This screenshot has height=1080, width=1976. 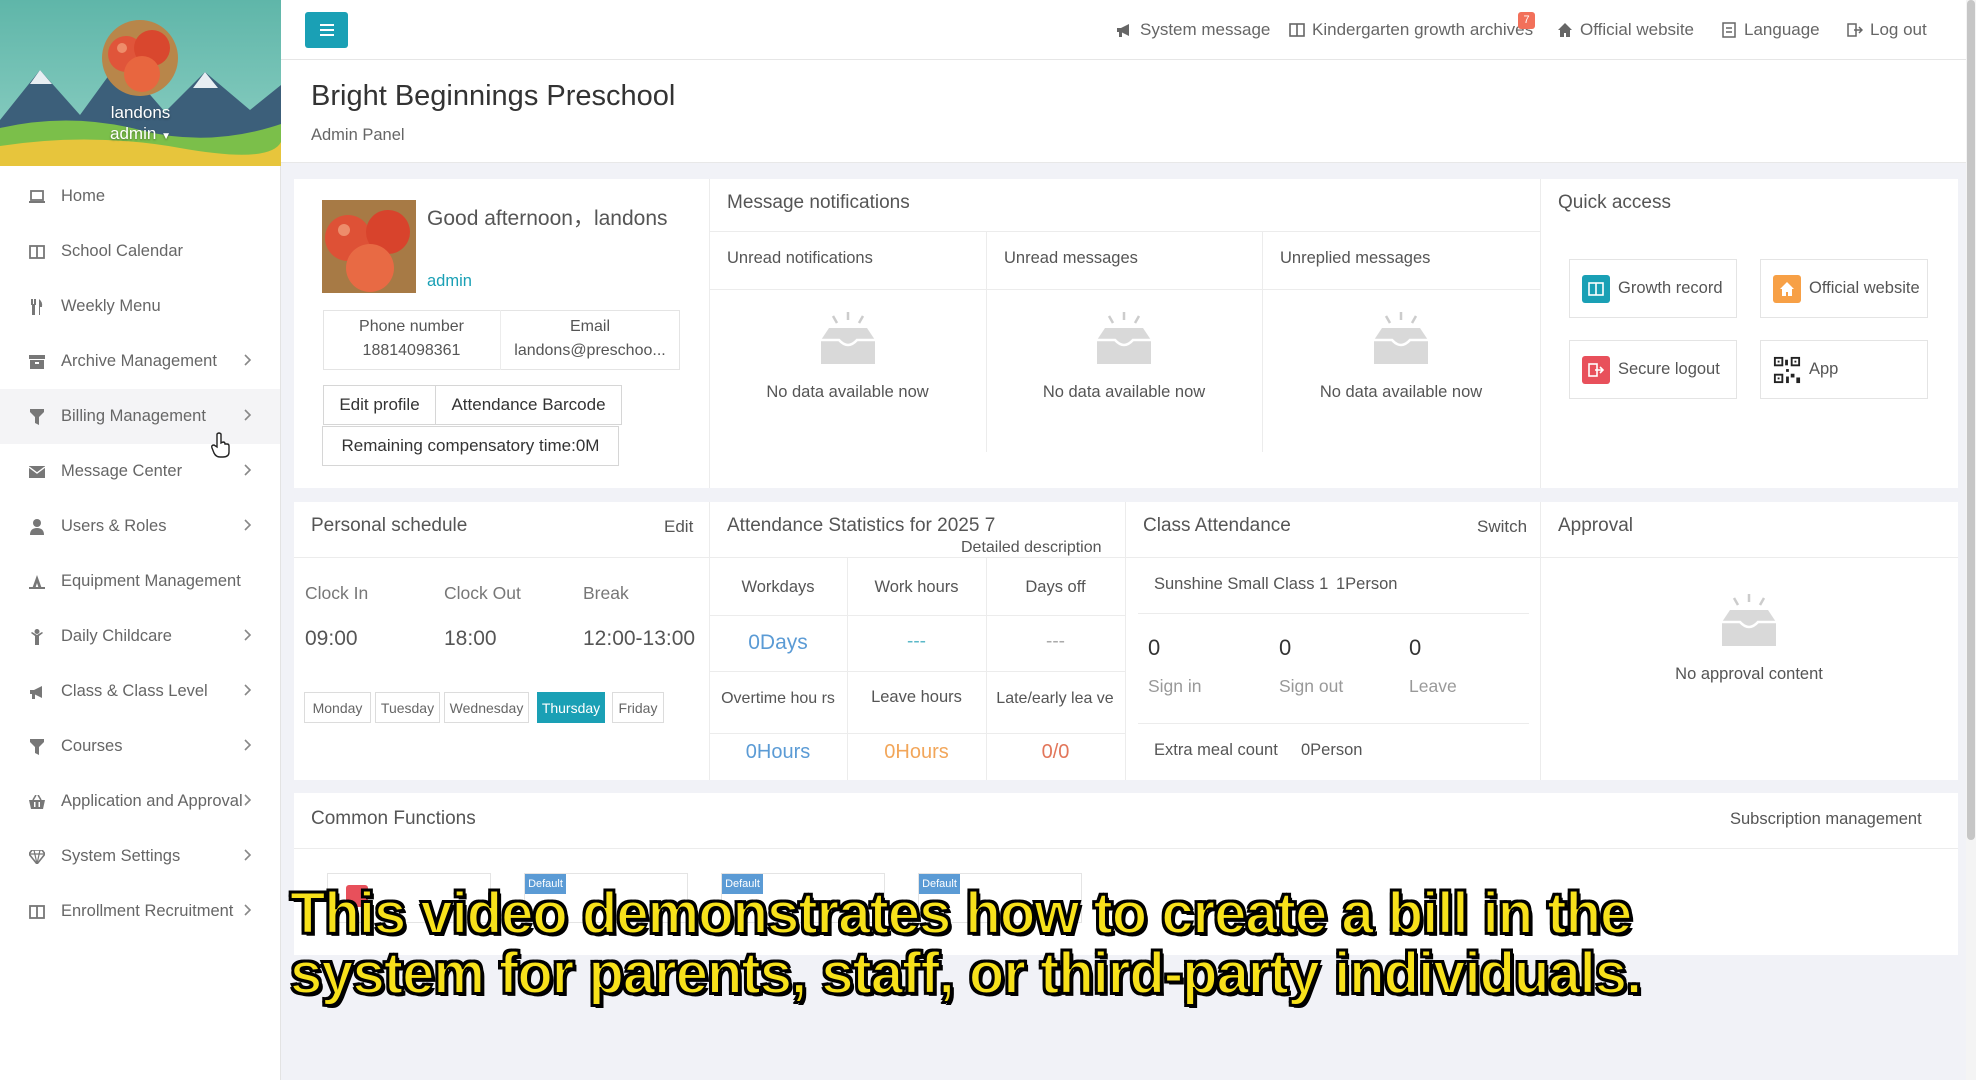 What do you see at coordinates (111, 306) in the screenshot?
I see `sidebar-item-label: Weekly Menu` at bounding box center [111, 306].